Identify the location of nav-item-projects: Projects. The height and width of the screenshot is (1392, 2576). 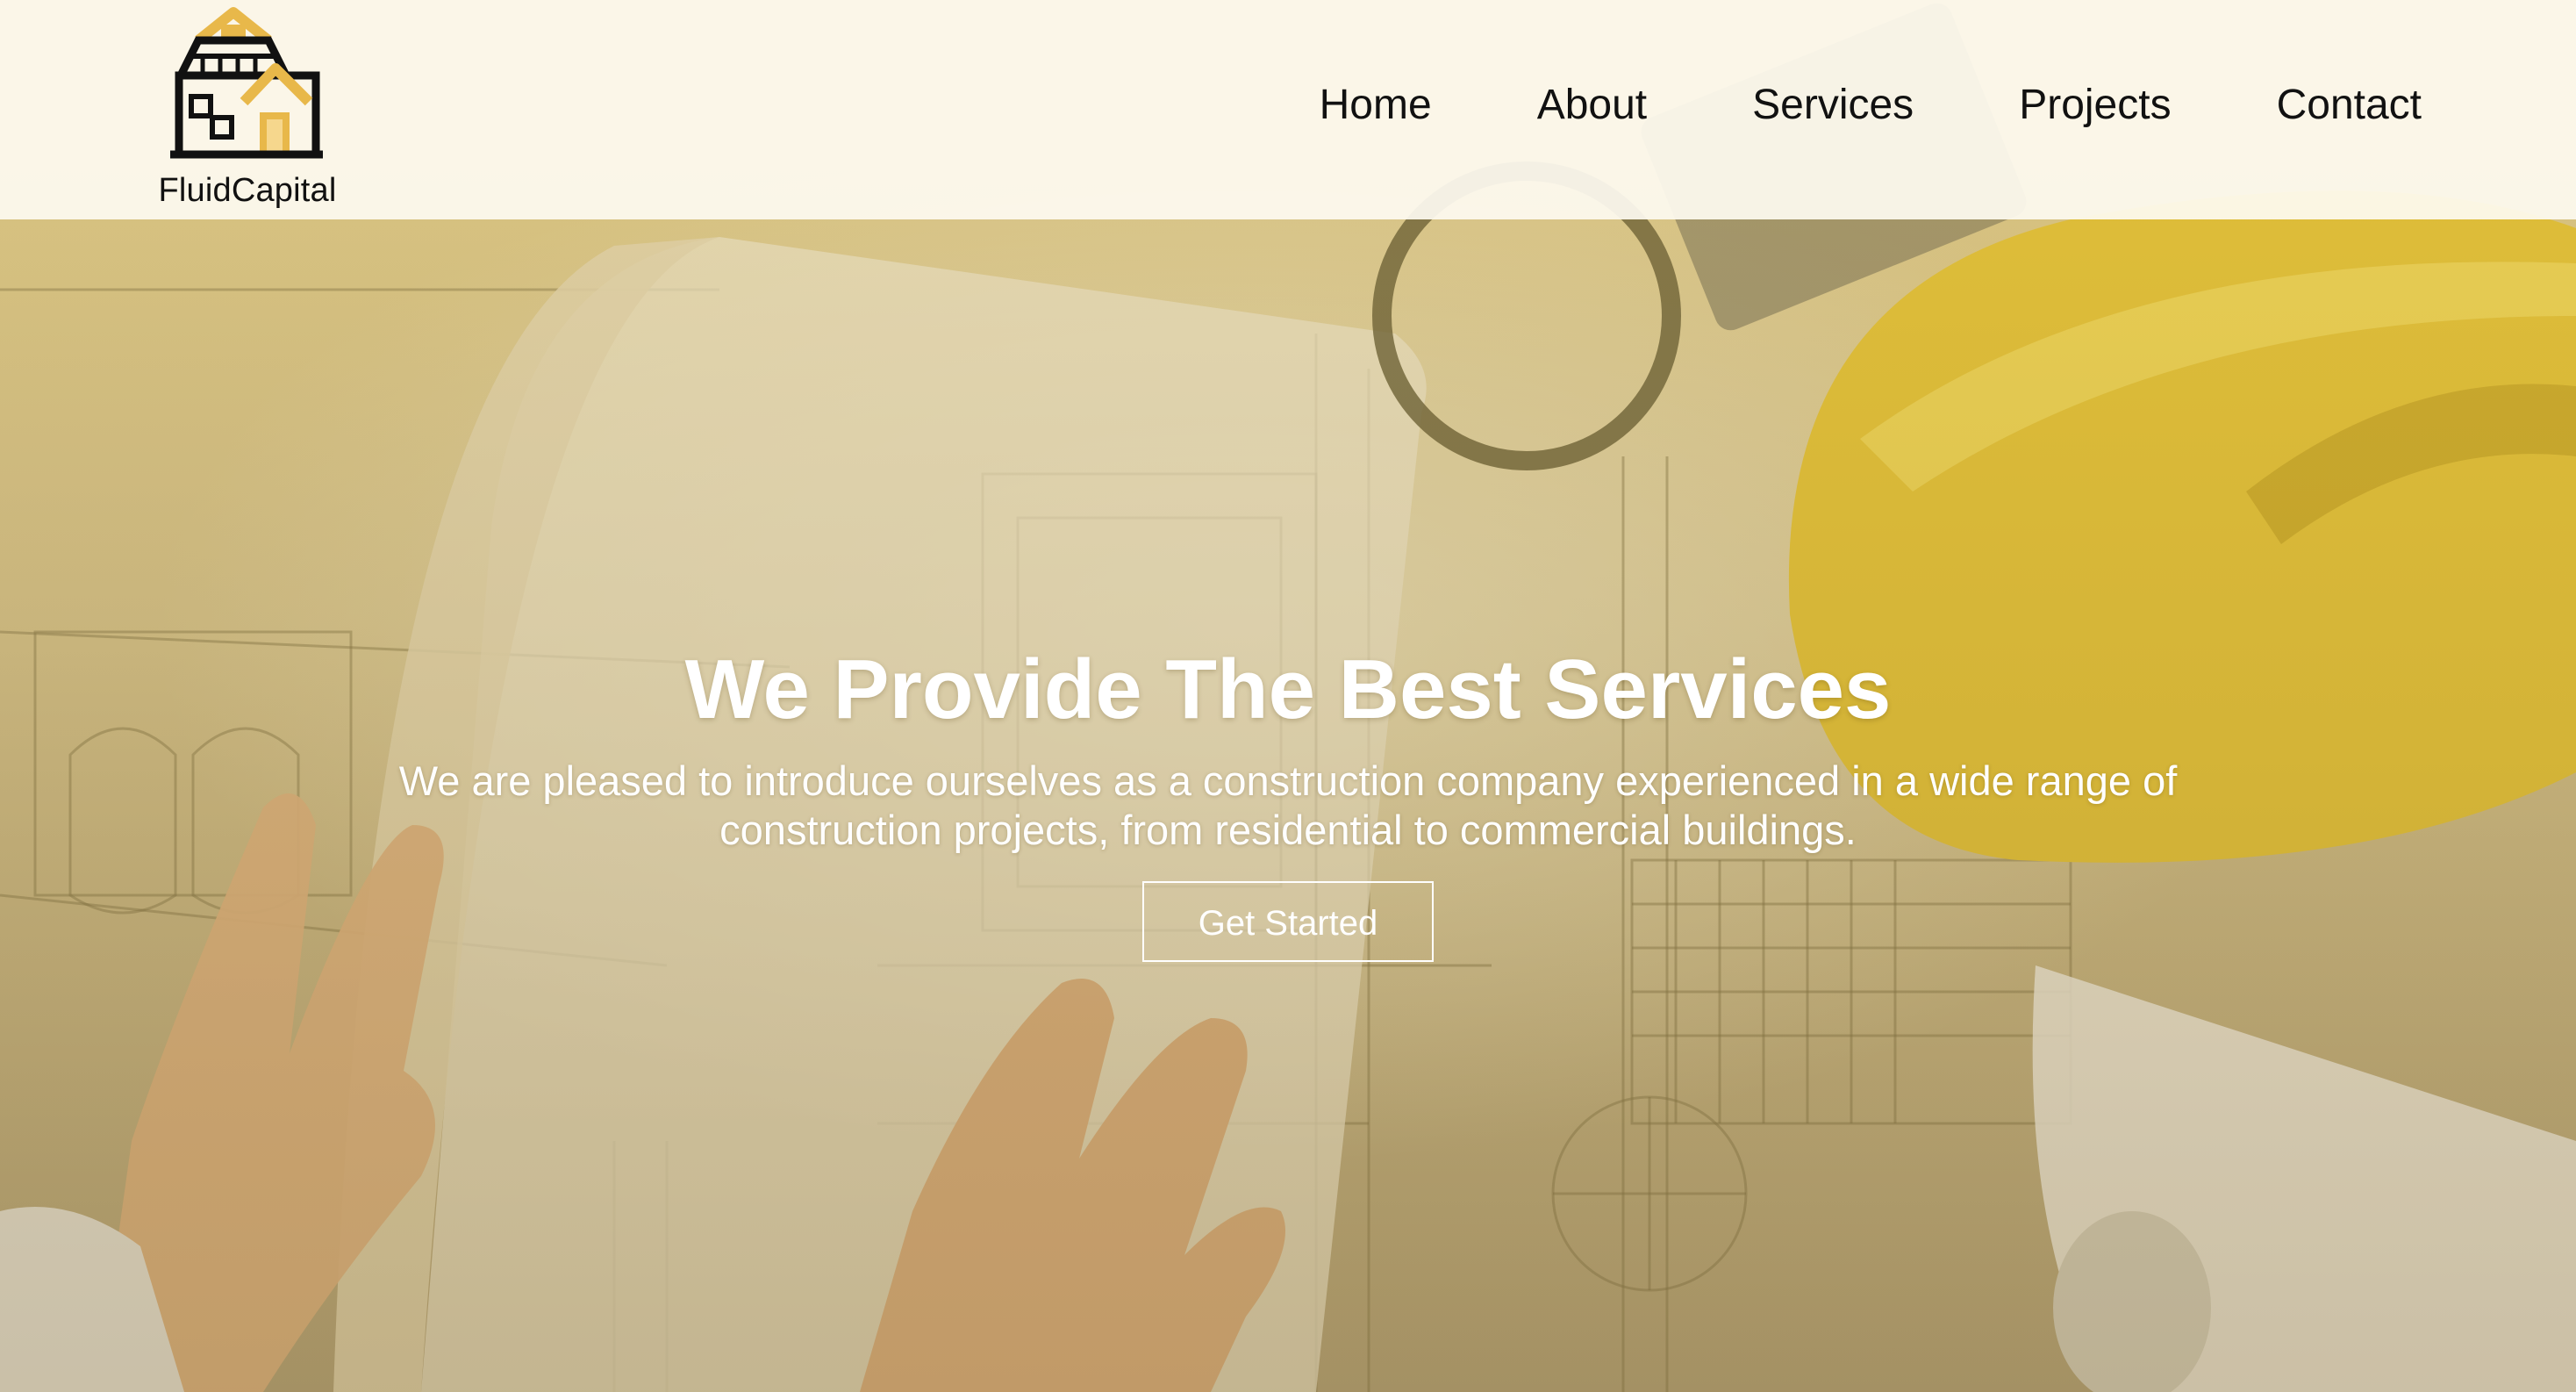
(2095, 105).